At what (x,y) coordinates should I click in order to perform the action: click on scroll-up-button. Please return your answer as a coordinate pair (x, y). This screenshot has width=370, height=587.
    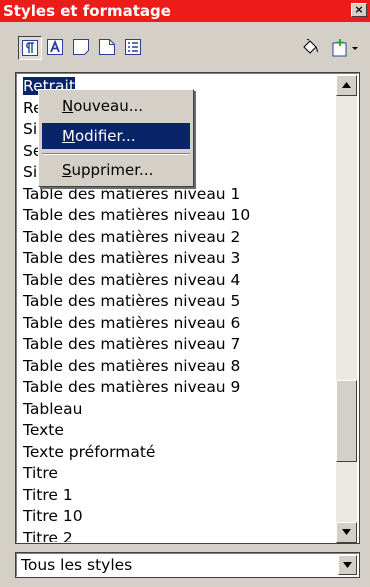
    Looking at the image, I should click on (346, 85).